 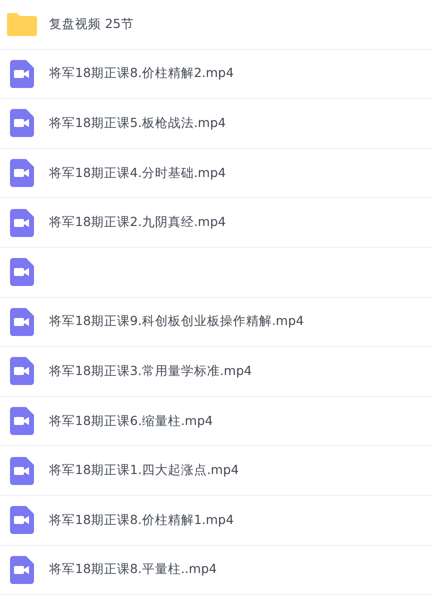 I want to click on file-name: 将军18期正课8.平量柱..mp4, so click(x=133, y=569).